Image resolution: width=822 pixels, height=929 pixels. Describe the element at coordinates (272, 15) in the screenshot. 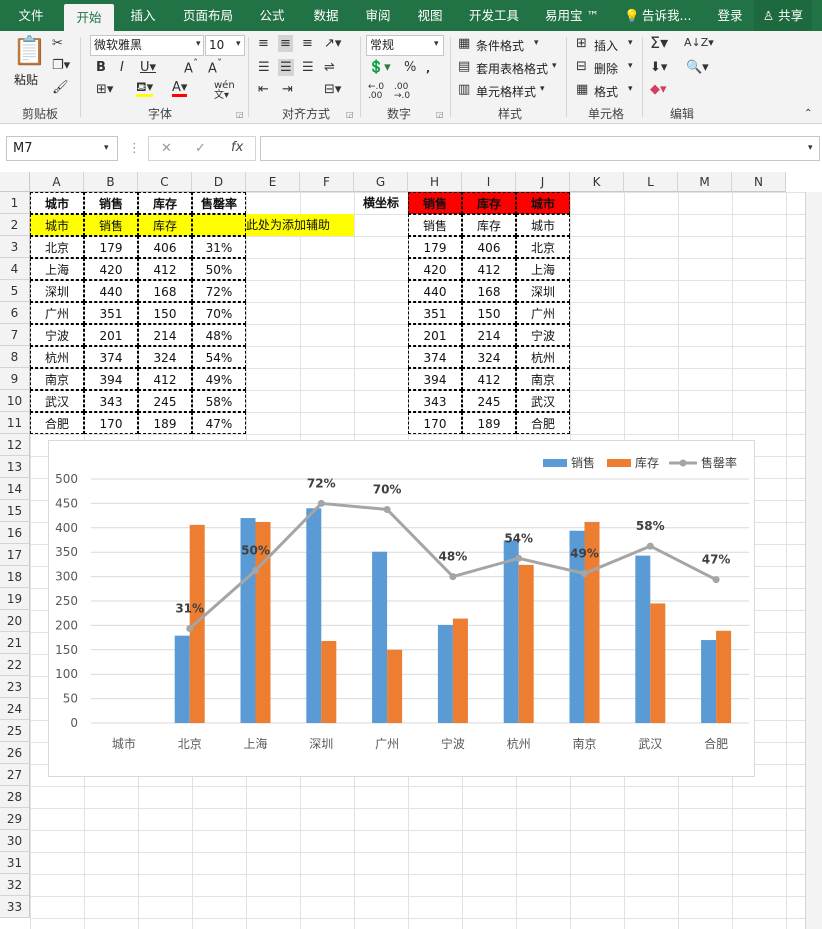

I see `tab-formulas: 公式` at that location.